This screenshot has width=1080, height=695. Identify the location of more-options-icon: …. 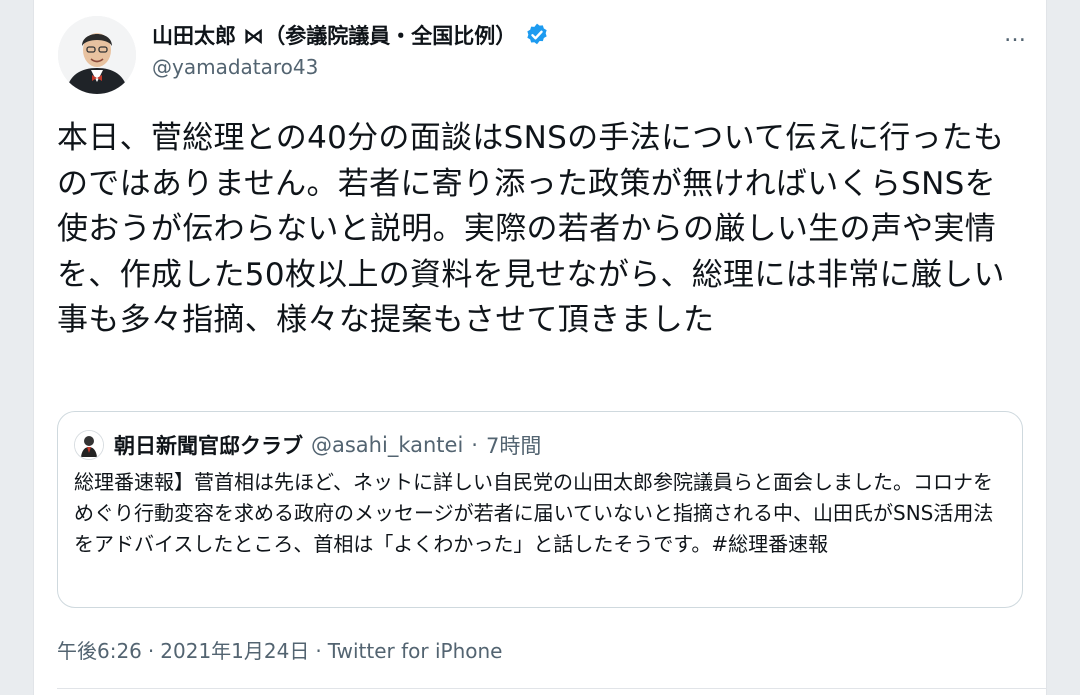
(1015, 34).